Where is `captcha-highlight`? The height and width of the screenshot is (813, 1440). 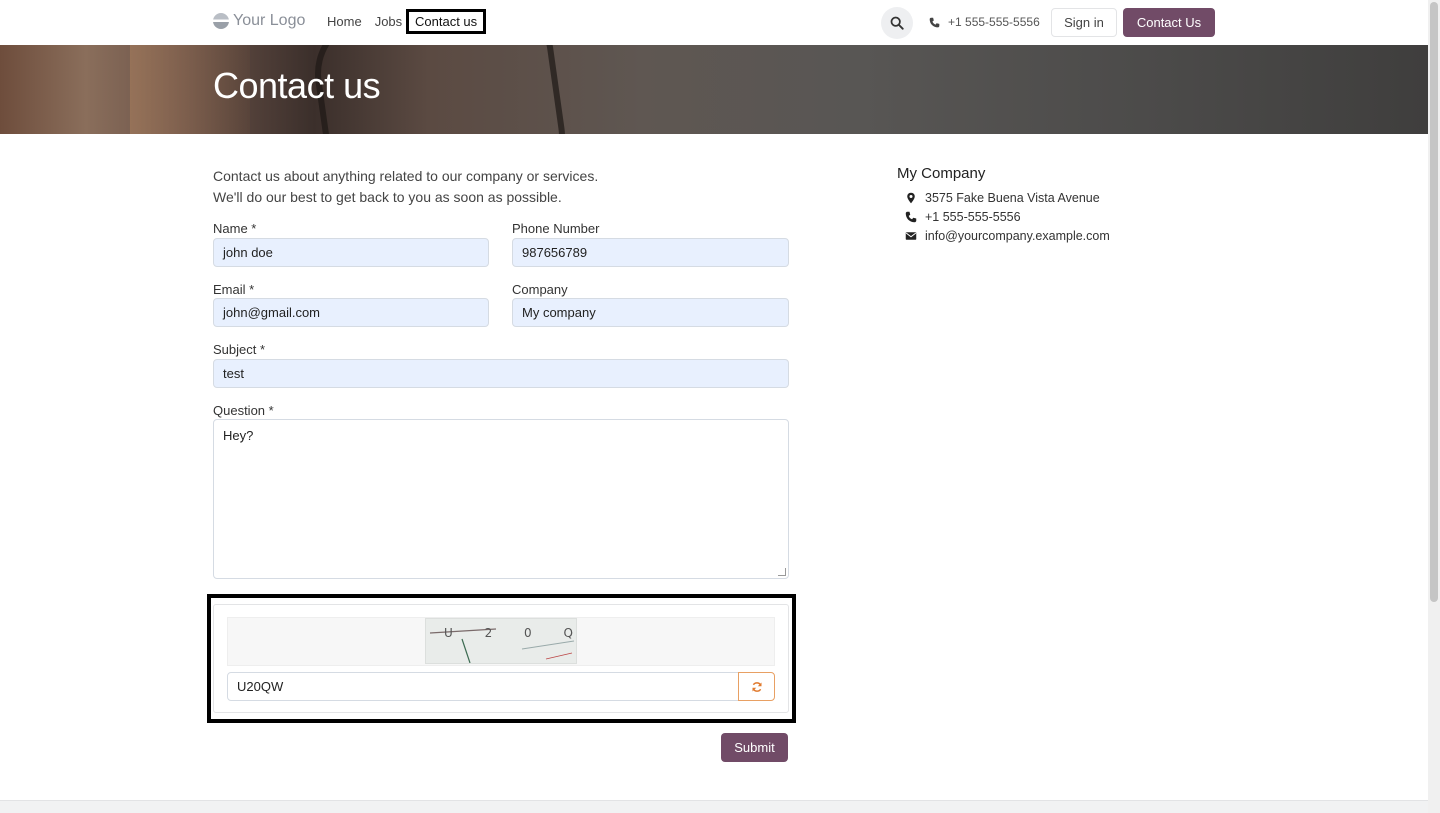
captcha-highlight is located at coordinates (501, 658).